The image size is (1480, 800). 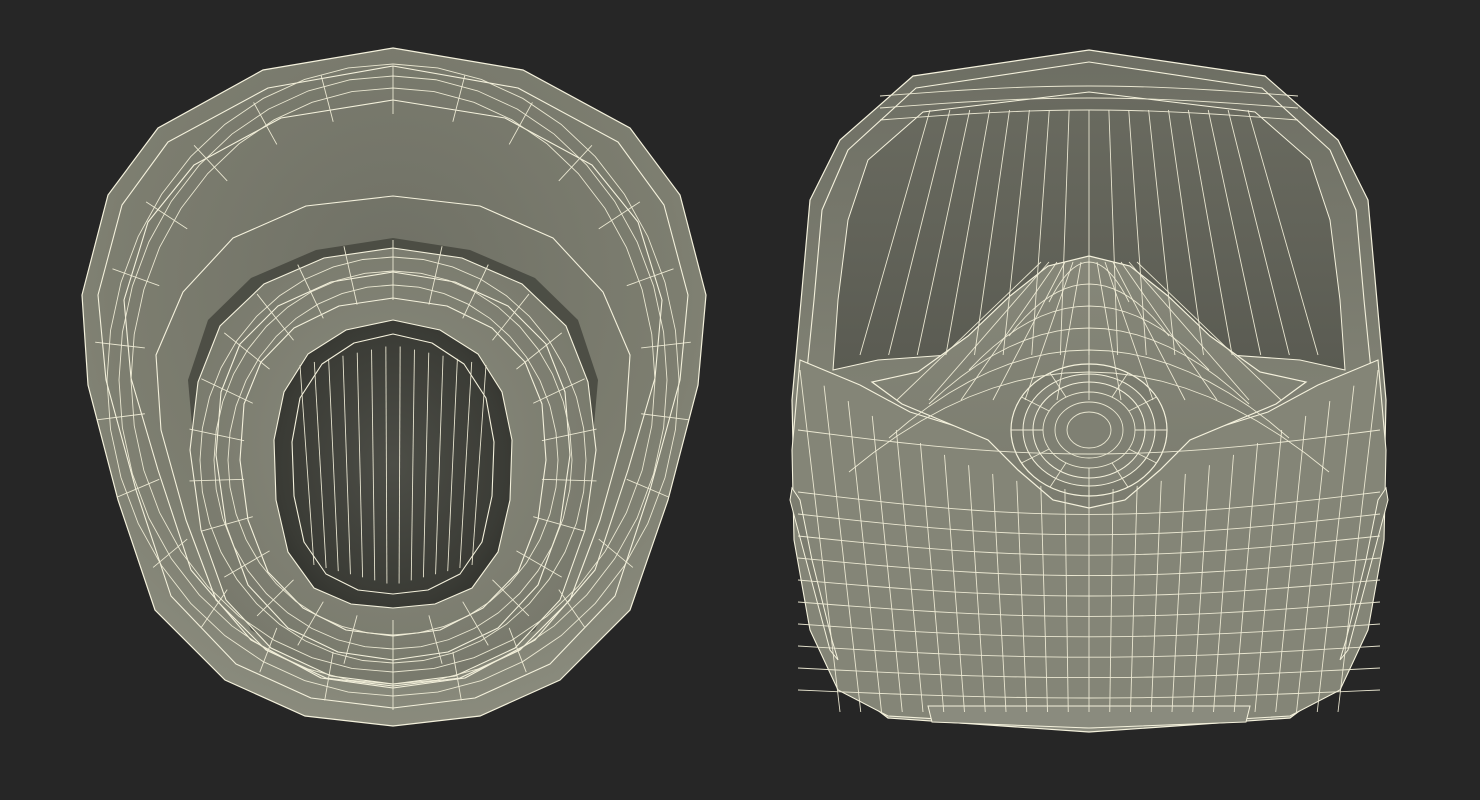 What do you see at coordinates (393, 464) in the screenshot?
I see `mouth-cavity` at bounding box center [393, 464].